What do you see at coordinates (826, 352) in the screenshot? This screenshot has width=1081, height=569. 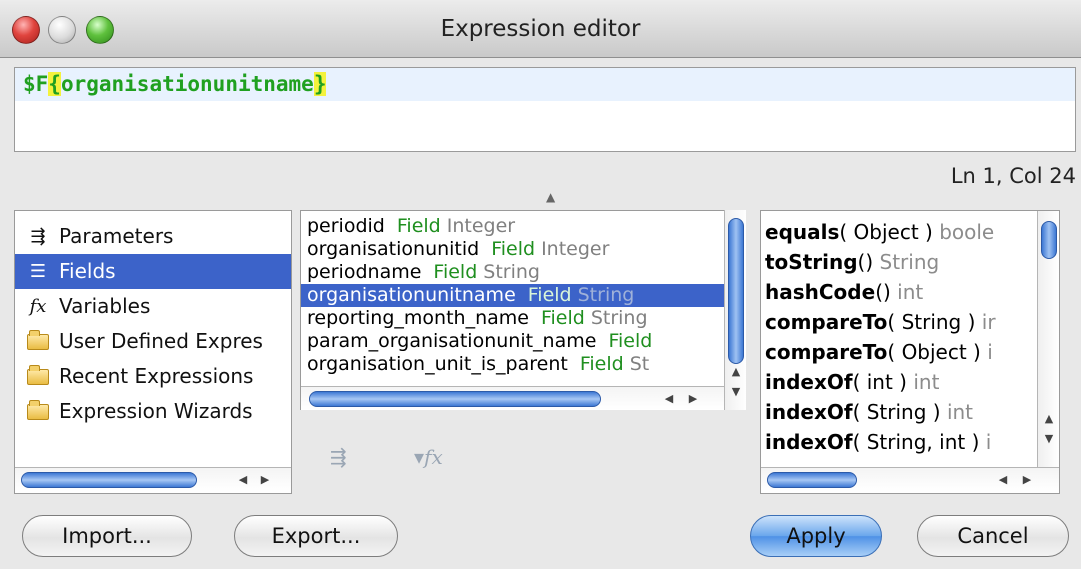 I see `method-name: compareTo` at bounding box center [826, 352].